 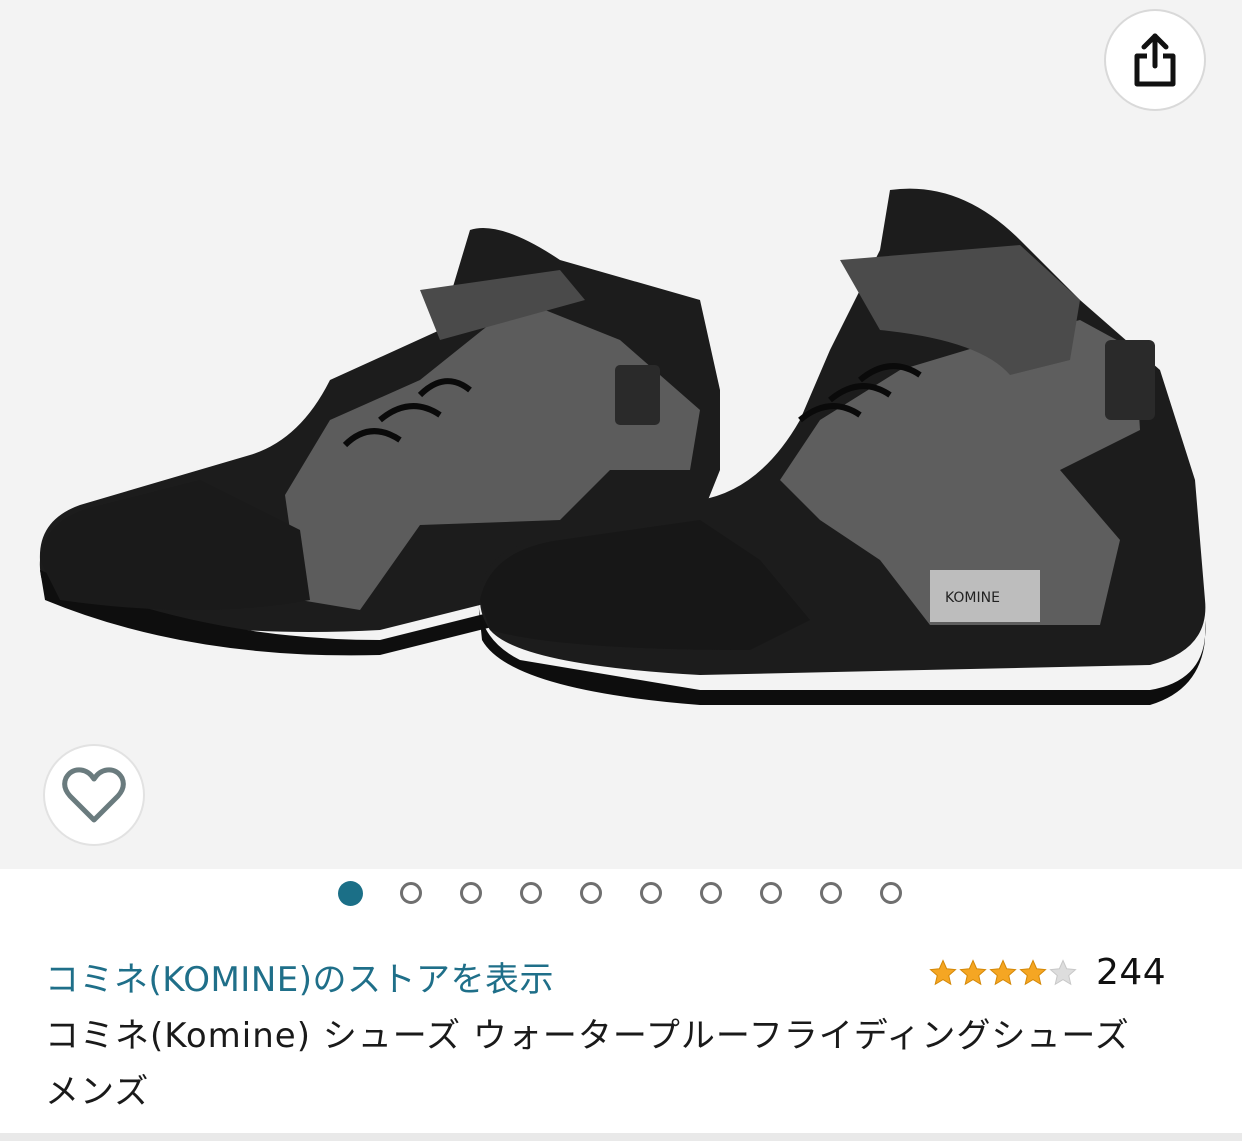 What do you see at coordinates (1063, 971) in the screenshot?
I see `star-empty-icon` at bounding box center [1063, 971].